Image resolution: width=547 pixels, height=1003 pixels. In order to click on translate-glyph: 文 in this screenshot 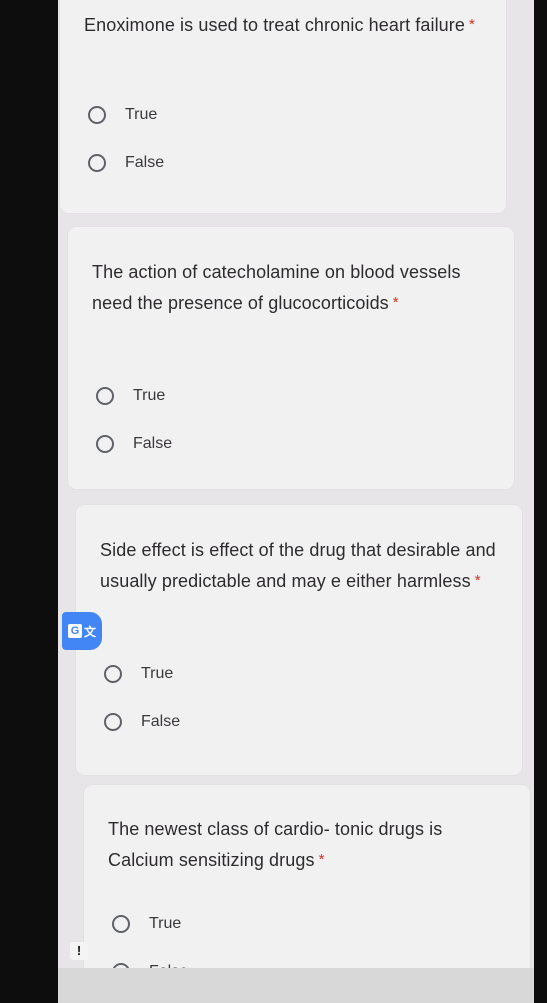, I will do `click(89, 631)`.